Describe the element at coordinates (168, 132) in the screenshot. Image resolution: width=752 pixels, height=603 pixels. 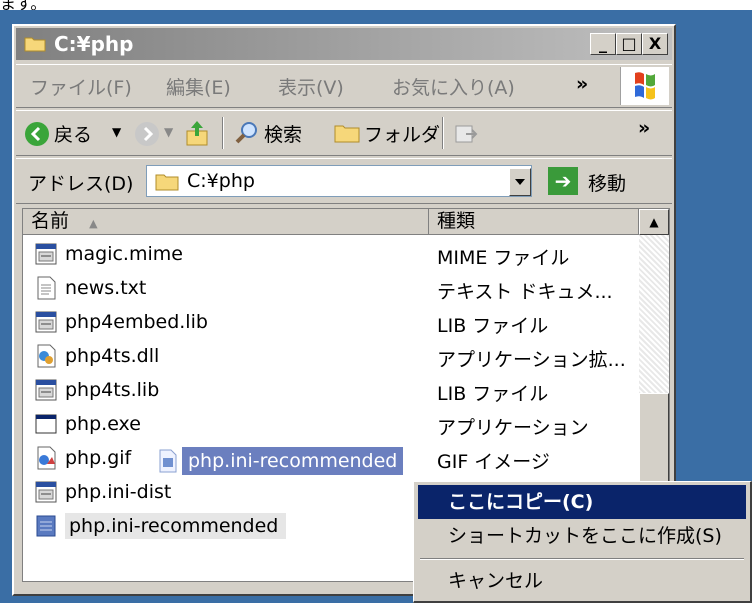
I see `forward-dropdown-icon: ▼` at that location.